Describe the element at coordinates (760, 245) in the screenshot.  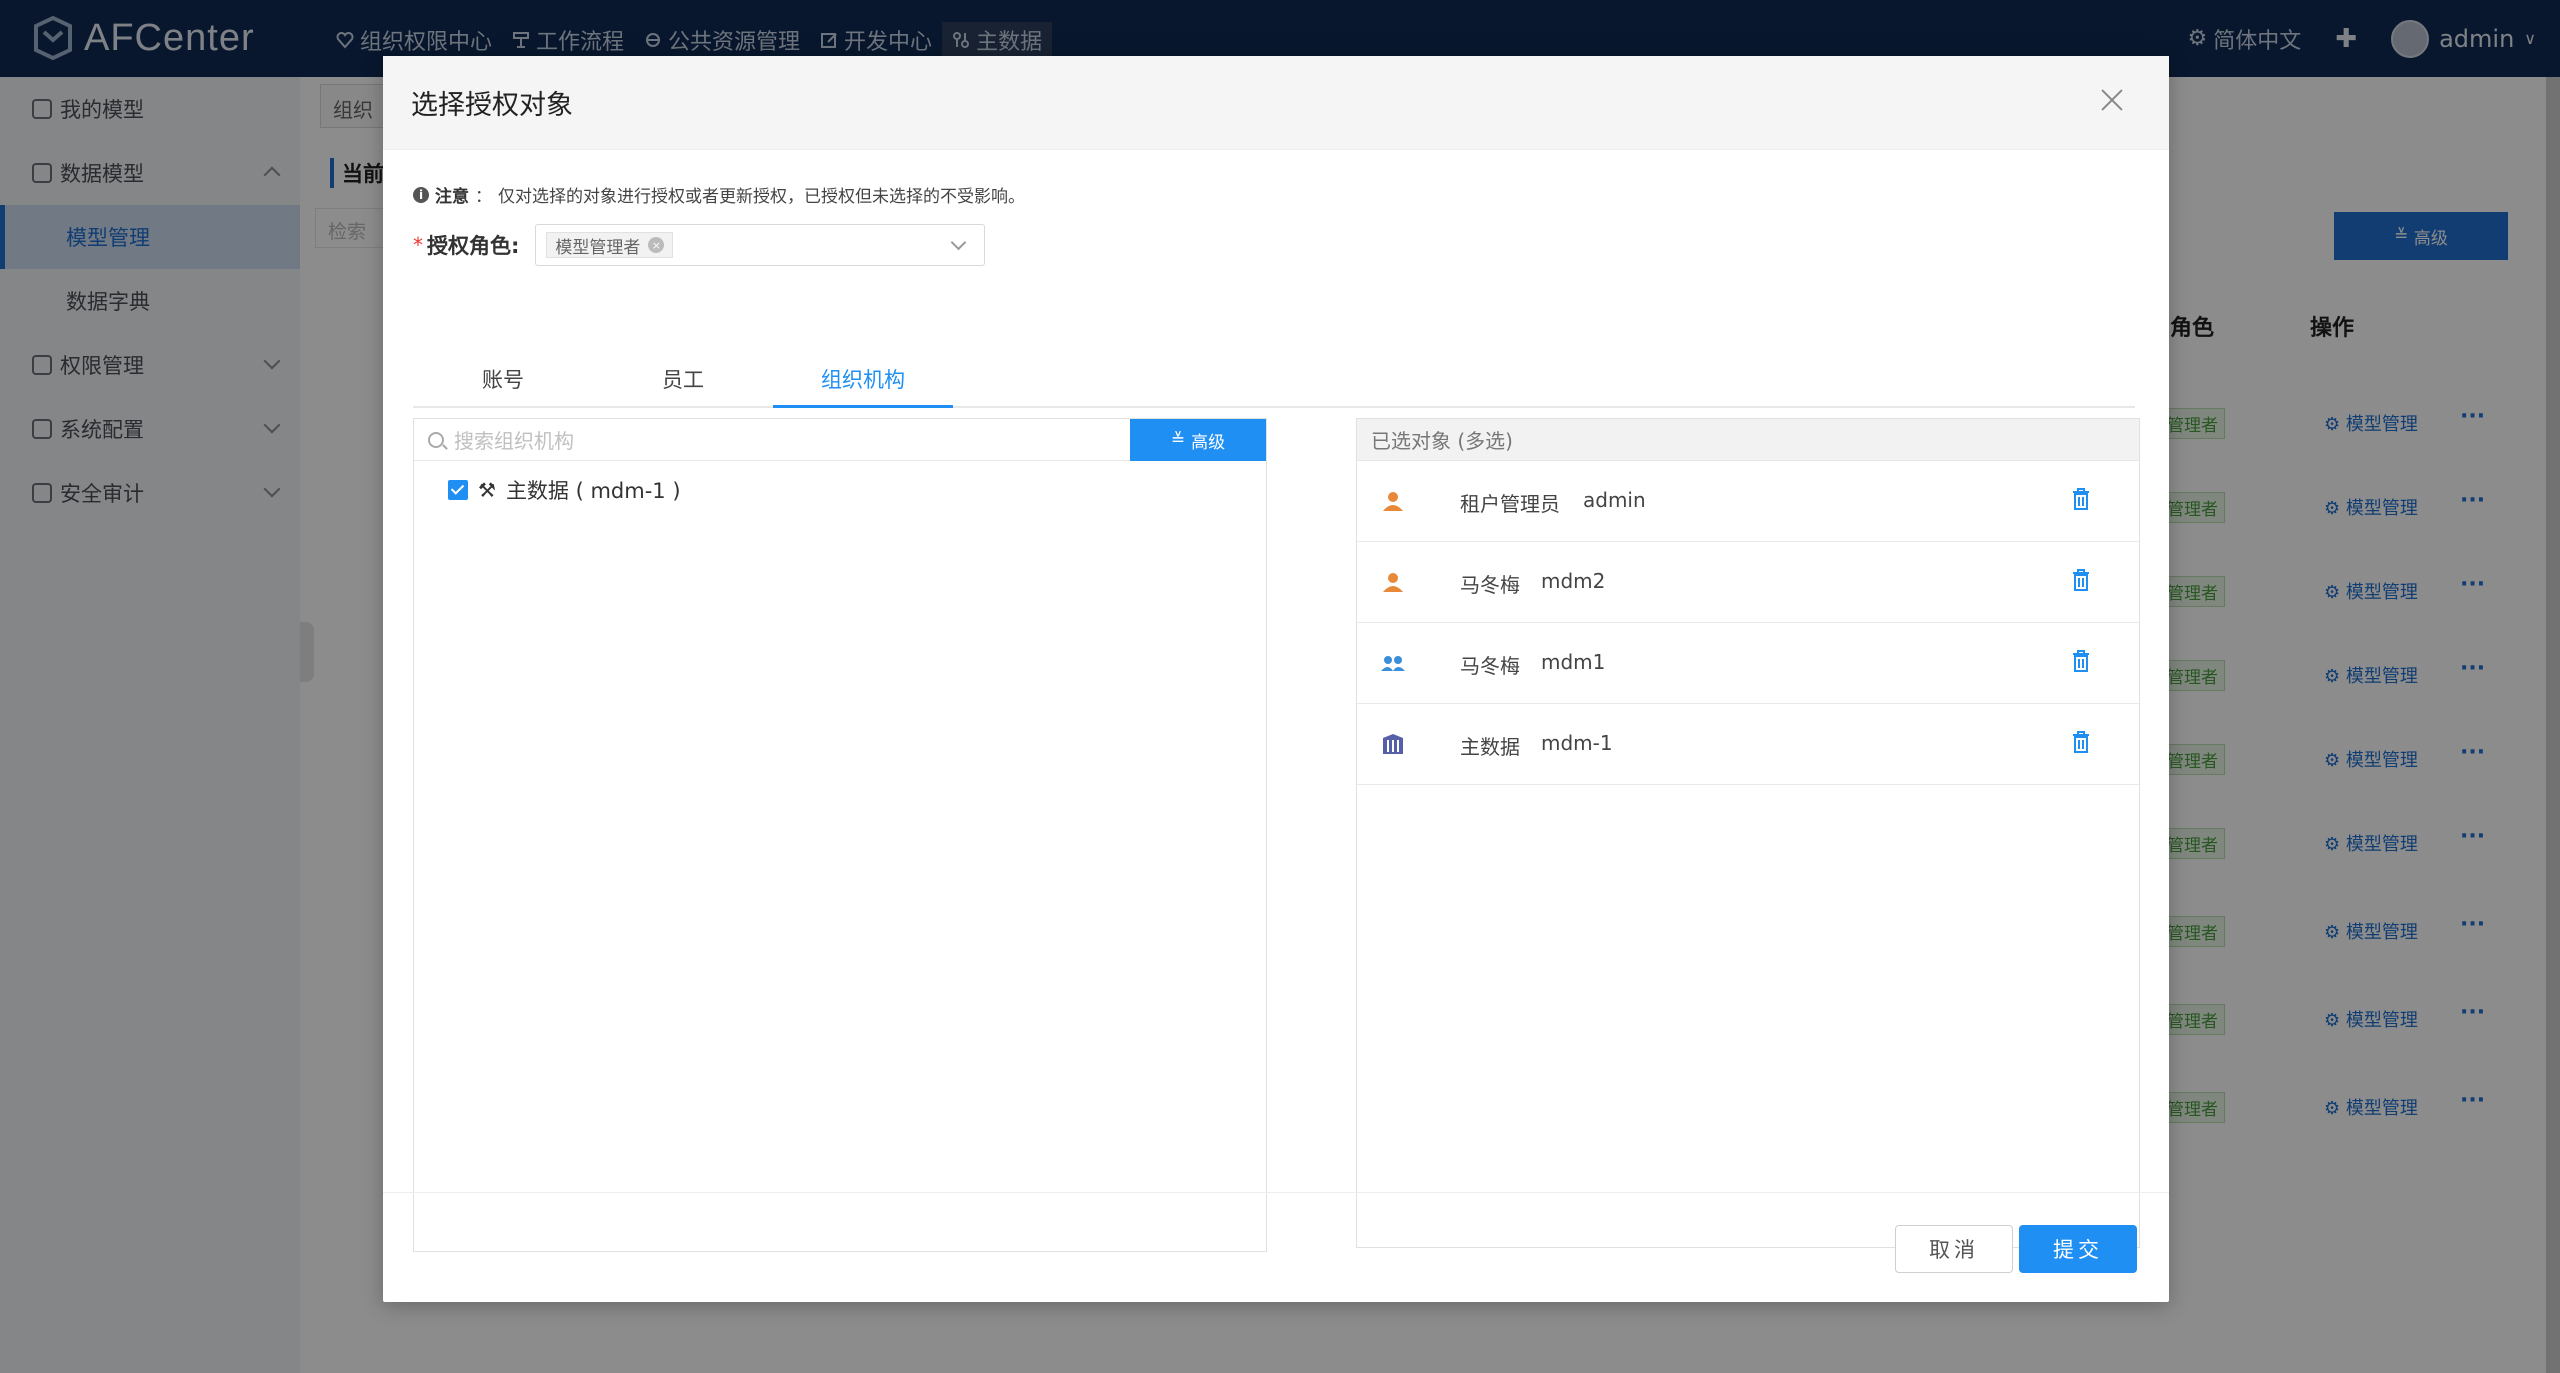
I see `role-select: 模型管理者 ×` at that location.